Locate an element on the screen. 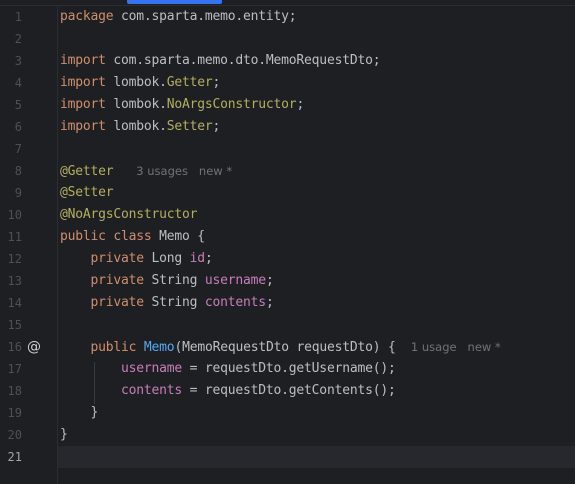 This screenshot has height=484, width=575. line-number: 6 is located at coordinates (18, 127).